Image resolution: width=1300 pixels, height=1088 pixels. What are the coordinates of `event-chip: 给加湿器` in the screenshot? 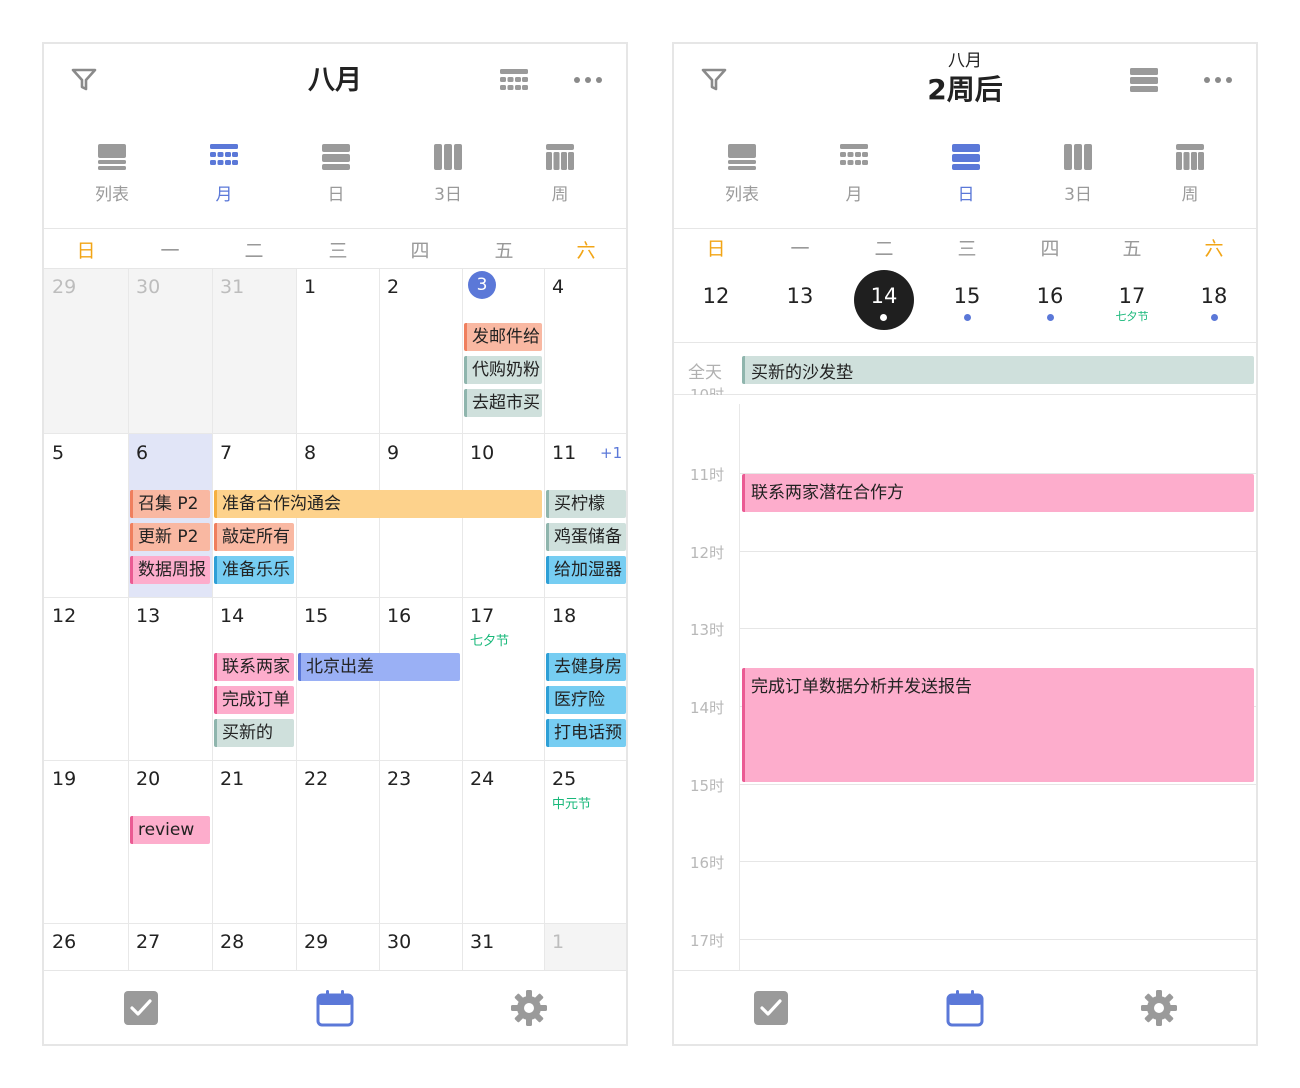 It's located at (586, 570).